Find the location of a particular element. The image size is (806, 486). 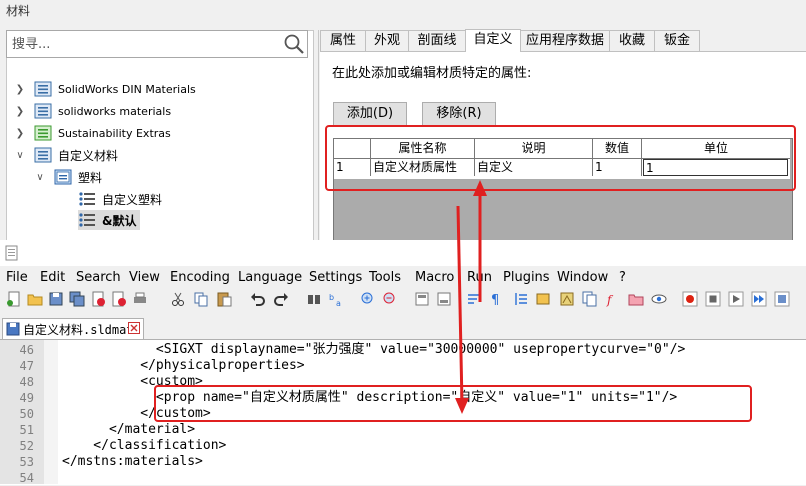

search-box is located at coordinates (157, 44).